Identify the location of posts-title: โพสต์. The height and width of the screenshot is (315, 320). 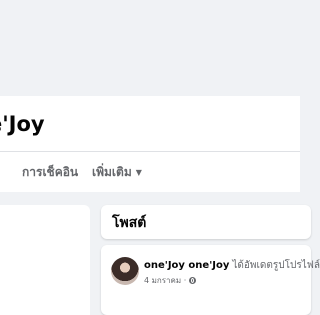
(129, 223).